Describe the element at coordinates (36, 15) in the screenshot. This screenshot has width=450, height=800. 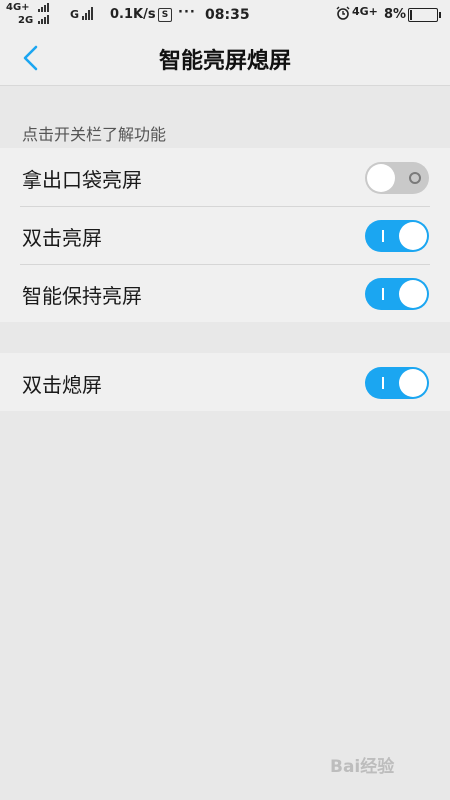
I see `network-indicator: 4G+ 2G` at that location.